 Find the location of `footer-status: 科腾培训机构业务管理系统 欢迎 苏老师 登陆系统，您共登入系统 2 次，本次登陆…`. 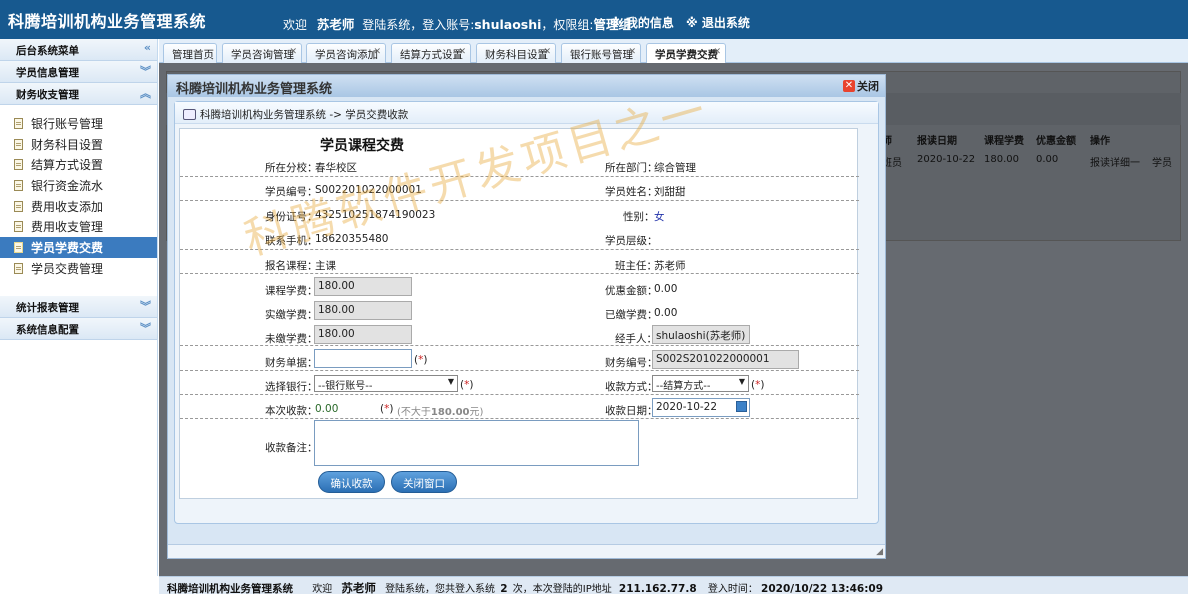

footer-status: 科腾培训机构业务管理系统 欢迎 苏老师 登陆系统，您共登入系统 2 次，本次登陆… is located at coordinates (673, 585).